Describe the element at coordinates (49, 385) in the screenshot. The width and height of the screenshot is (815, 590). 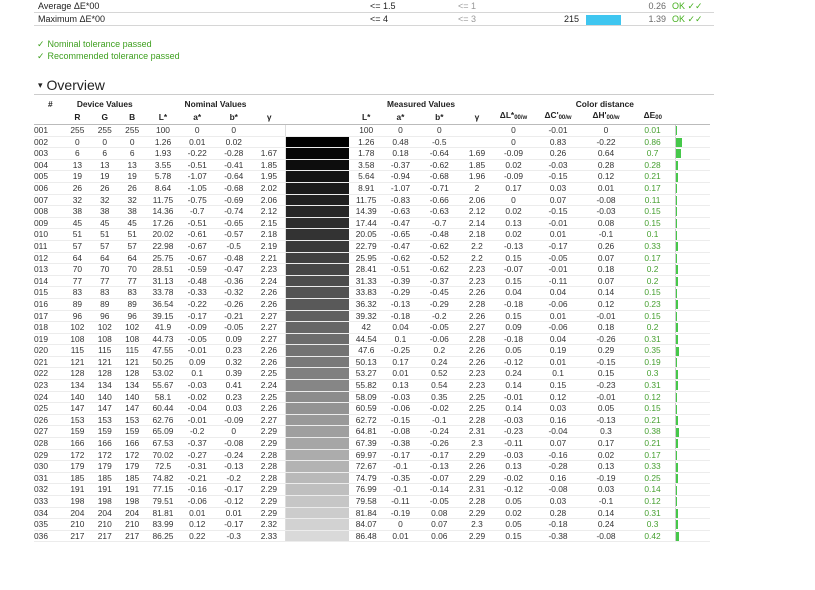
I see `cell-index: 023` at that location.